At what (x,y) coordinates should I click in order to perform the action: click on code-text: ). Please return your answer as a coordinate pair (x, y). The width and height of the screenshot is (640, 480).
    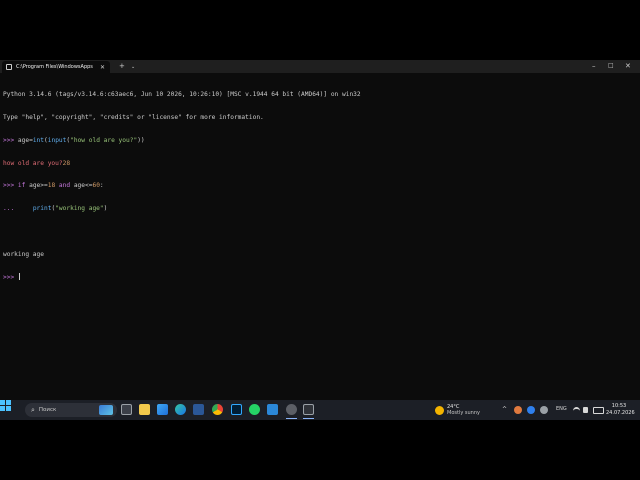
    Looking at the image, I should click on (105, 209).